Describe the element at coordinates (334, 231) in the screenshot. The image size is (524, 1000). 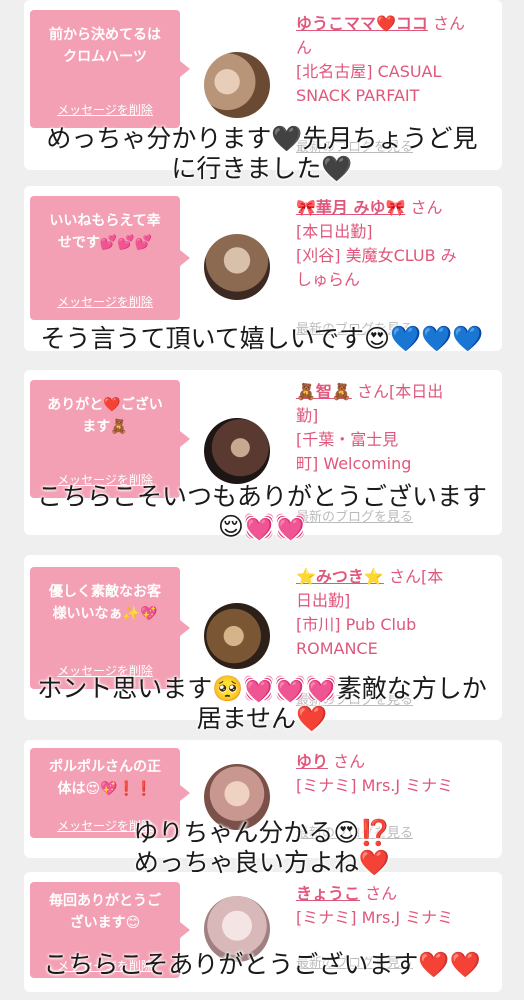
I see `shop-line: [本日出勤]` at that location.